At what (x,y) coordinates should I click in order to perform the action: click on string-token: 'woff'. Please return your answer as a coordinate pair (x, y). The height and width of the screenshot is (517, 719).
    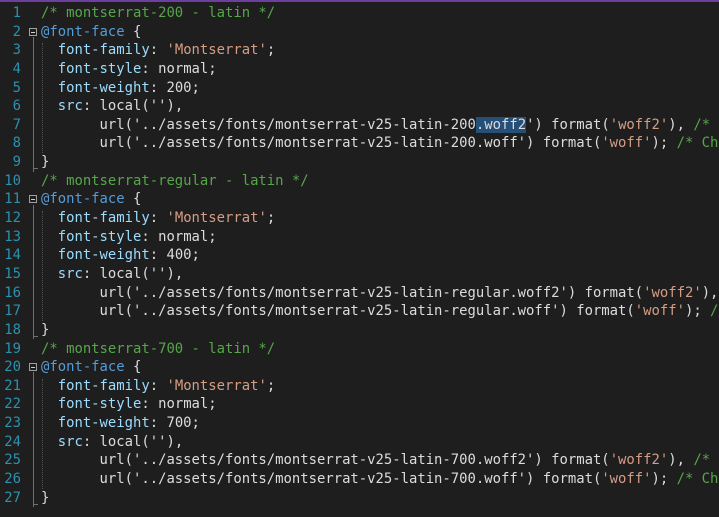
    Looking at the image, I should click on (659, 311).